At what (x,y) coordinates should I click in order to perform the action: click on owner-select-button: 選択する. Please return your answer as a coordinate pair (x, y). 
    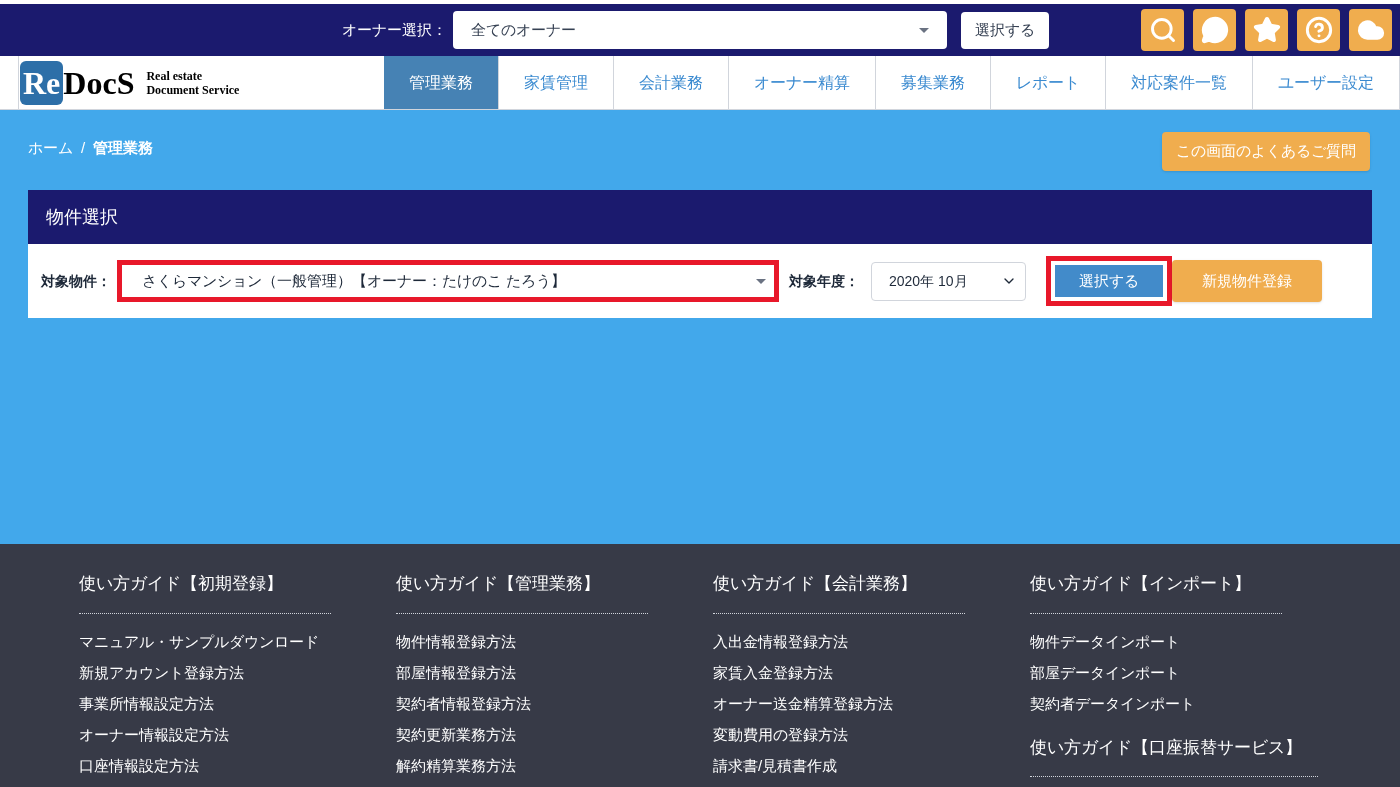
    Looking at the image, I should click on (1005, 30).